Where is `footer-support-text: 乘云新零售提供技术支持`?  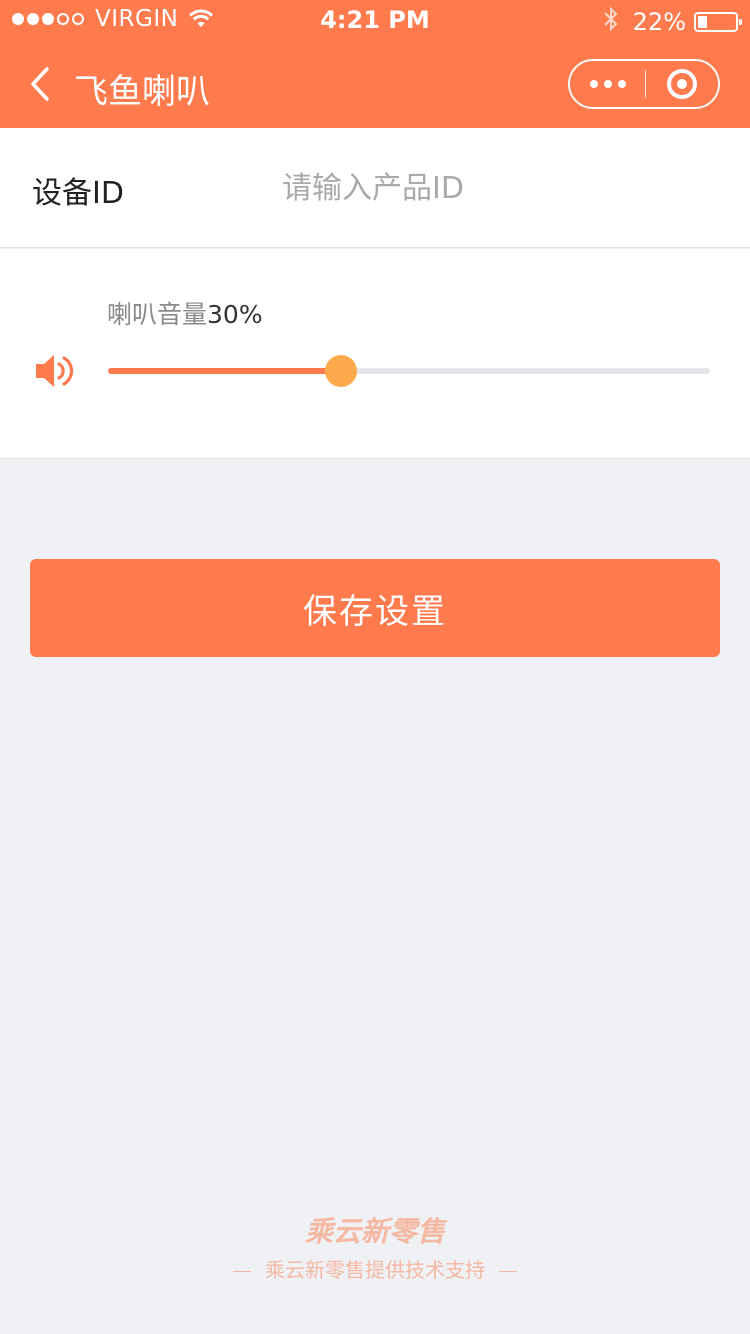
footer-support-text: 乘云新零售提供技术支持 is located at coordinates (375, 1270).